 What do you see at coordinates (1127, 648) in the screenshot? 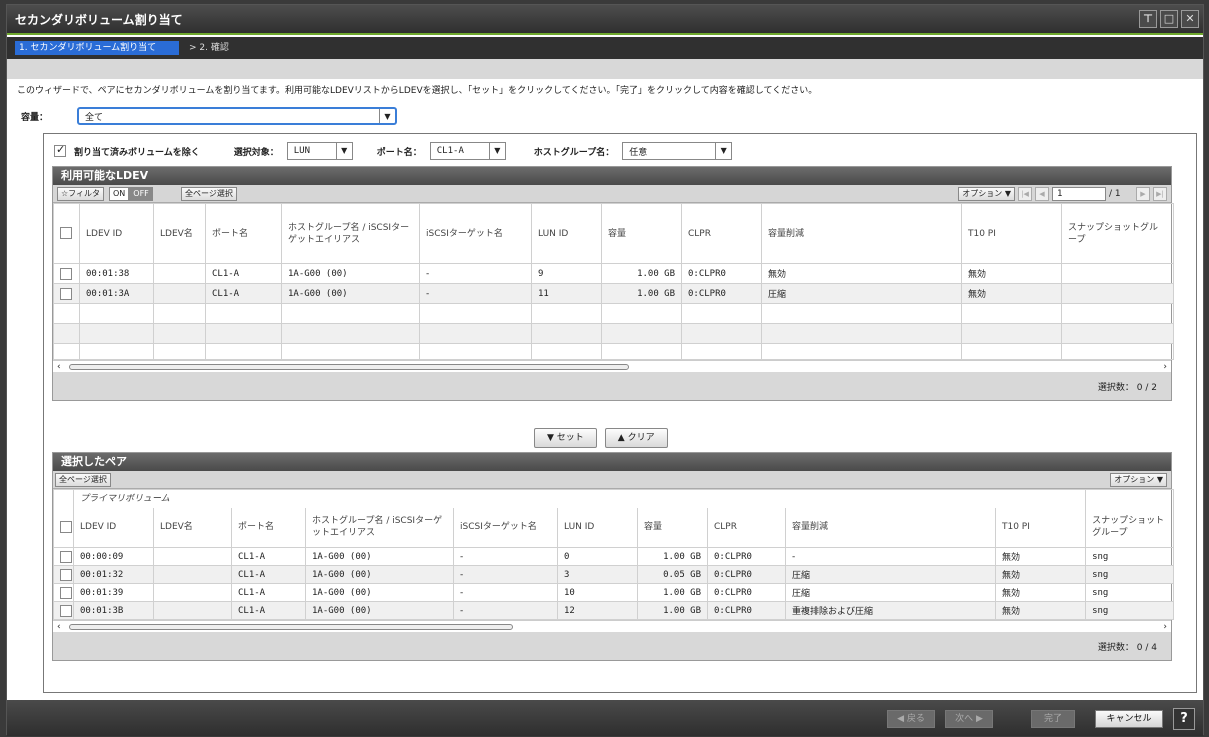
I see `pairs-selected-count: 選択数： 0 / 4` at bounding box center [1127, 648].